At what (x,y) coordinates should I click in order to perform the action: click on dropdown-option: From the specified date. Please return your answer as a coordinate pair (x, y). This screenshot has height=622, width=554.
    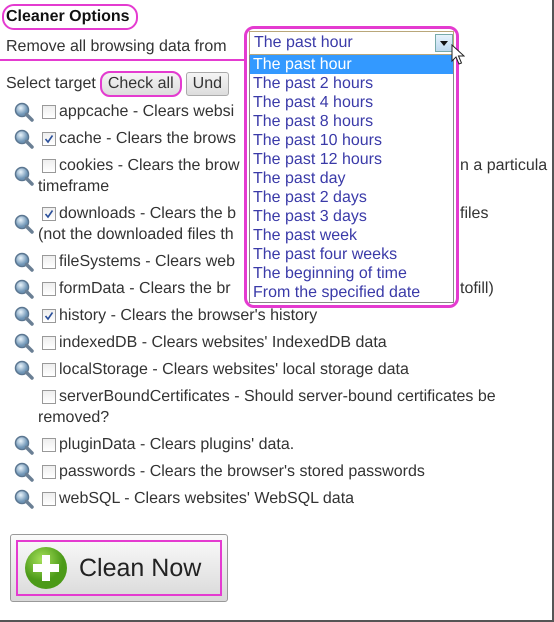
    Looking at the image, I should click on (351, 292).